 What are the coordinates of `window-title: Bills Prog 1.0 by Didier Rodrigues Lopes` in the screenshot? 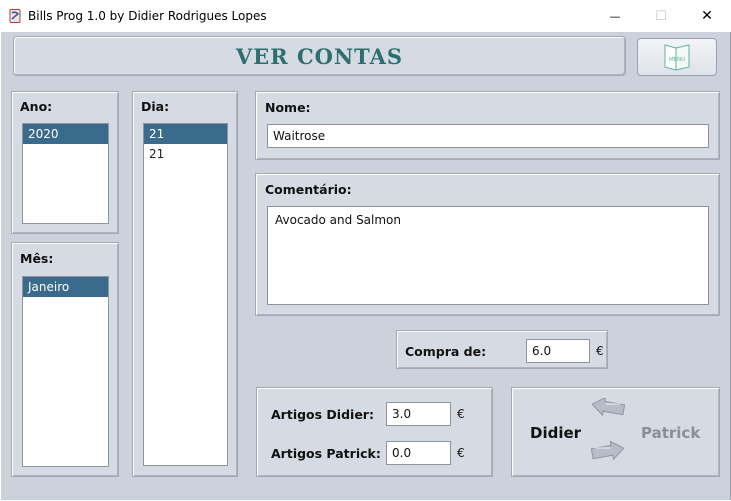 It's located at (147, 16).